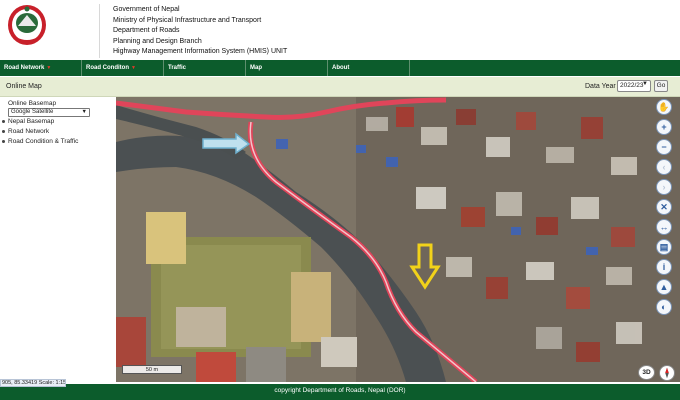  I want to click on nepal-emblem-logo, so click(27, 25).